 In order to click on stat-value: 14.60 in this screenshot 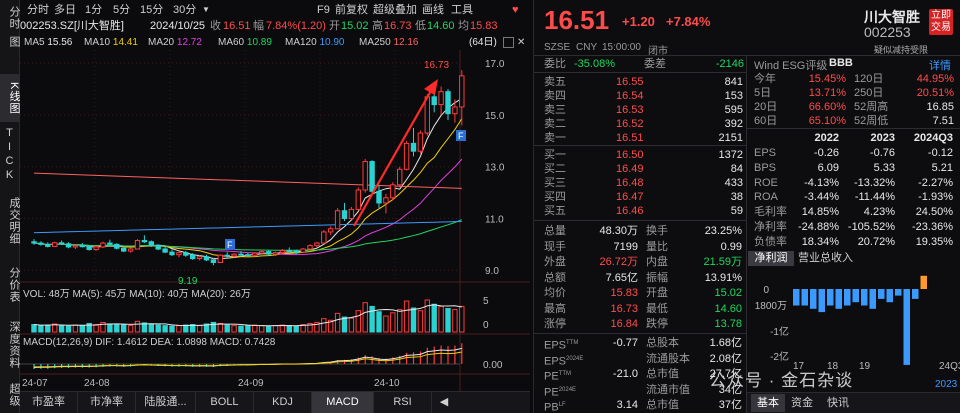, I will do `click(728, 308)`.